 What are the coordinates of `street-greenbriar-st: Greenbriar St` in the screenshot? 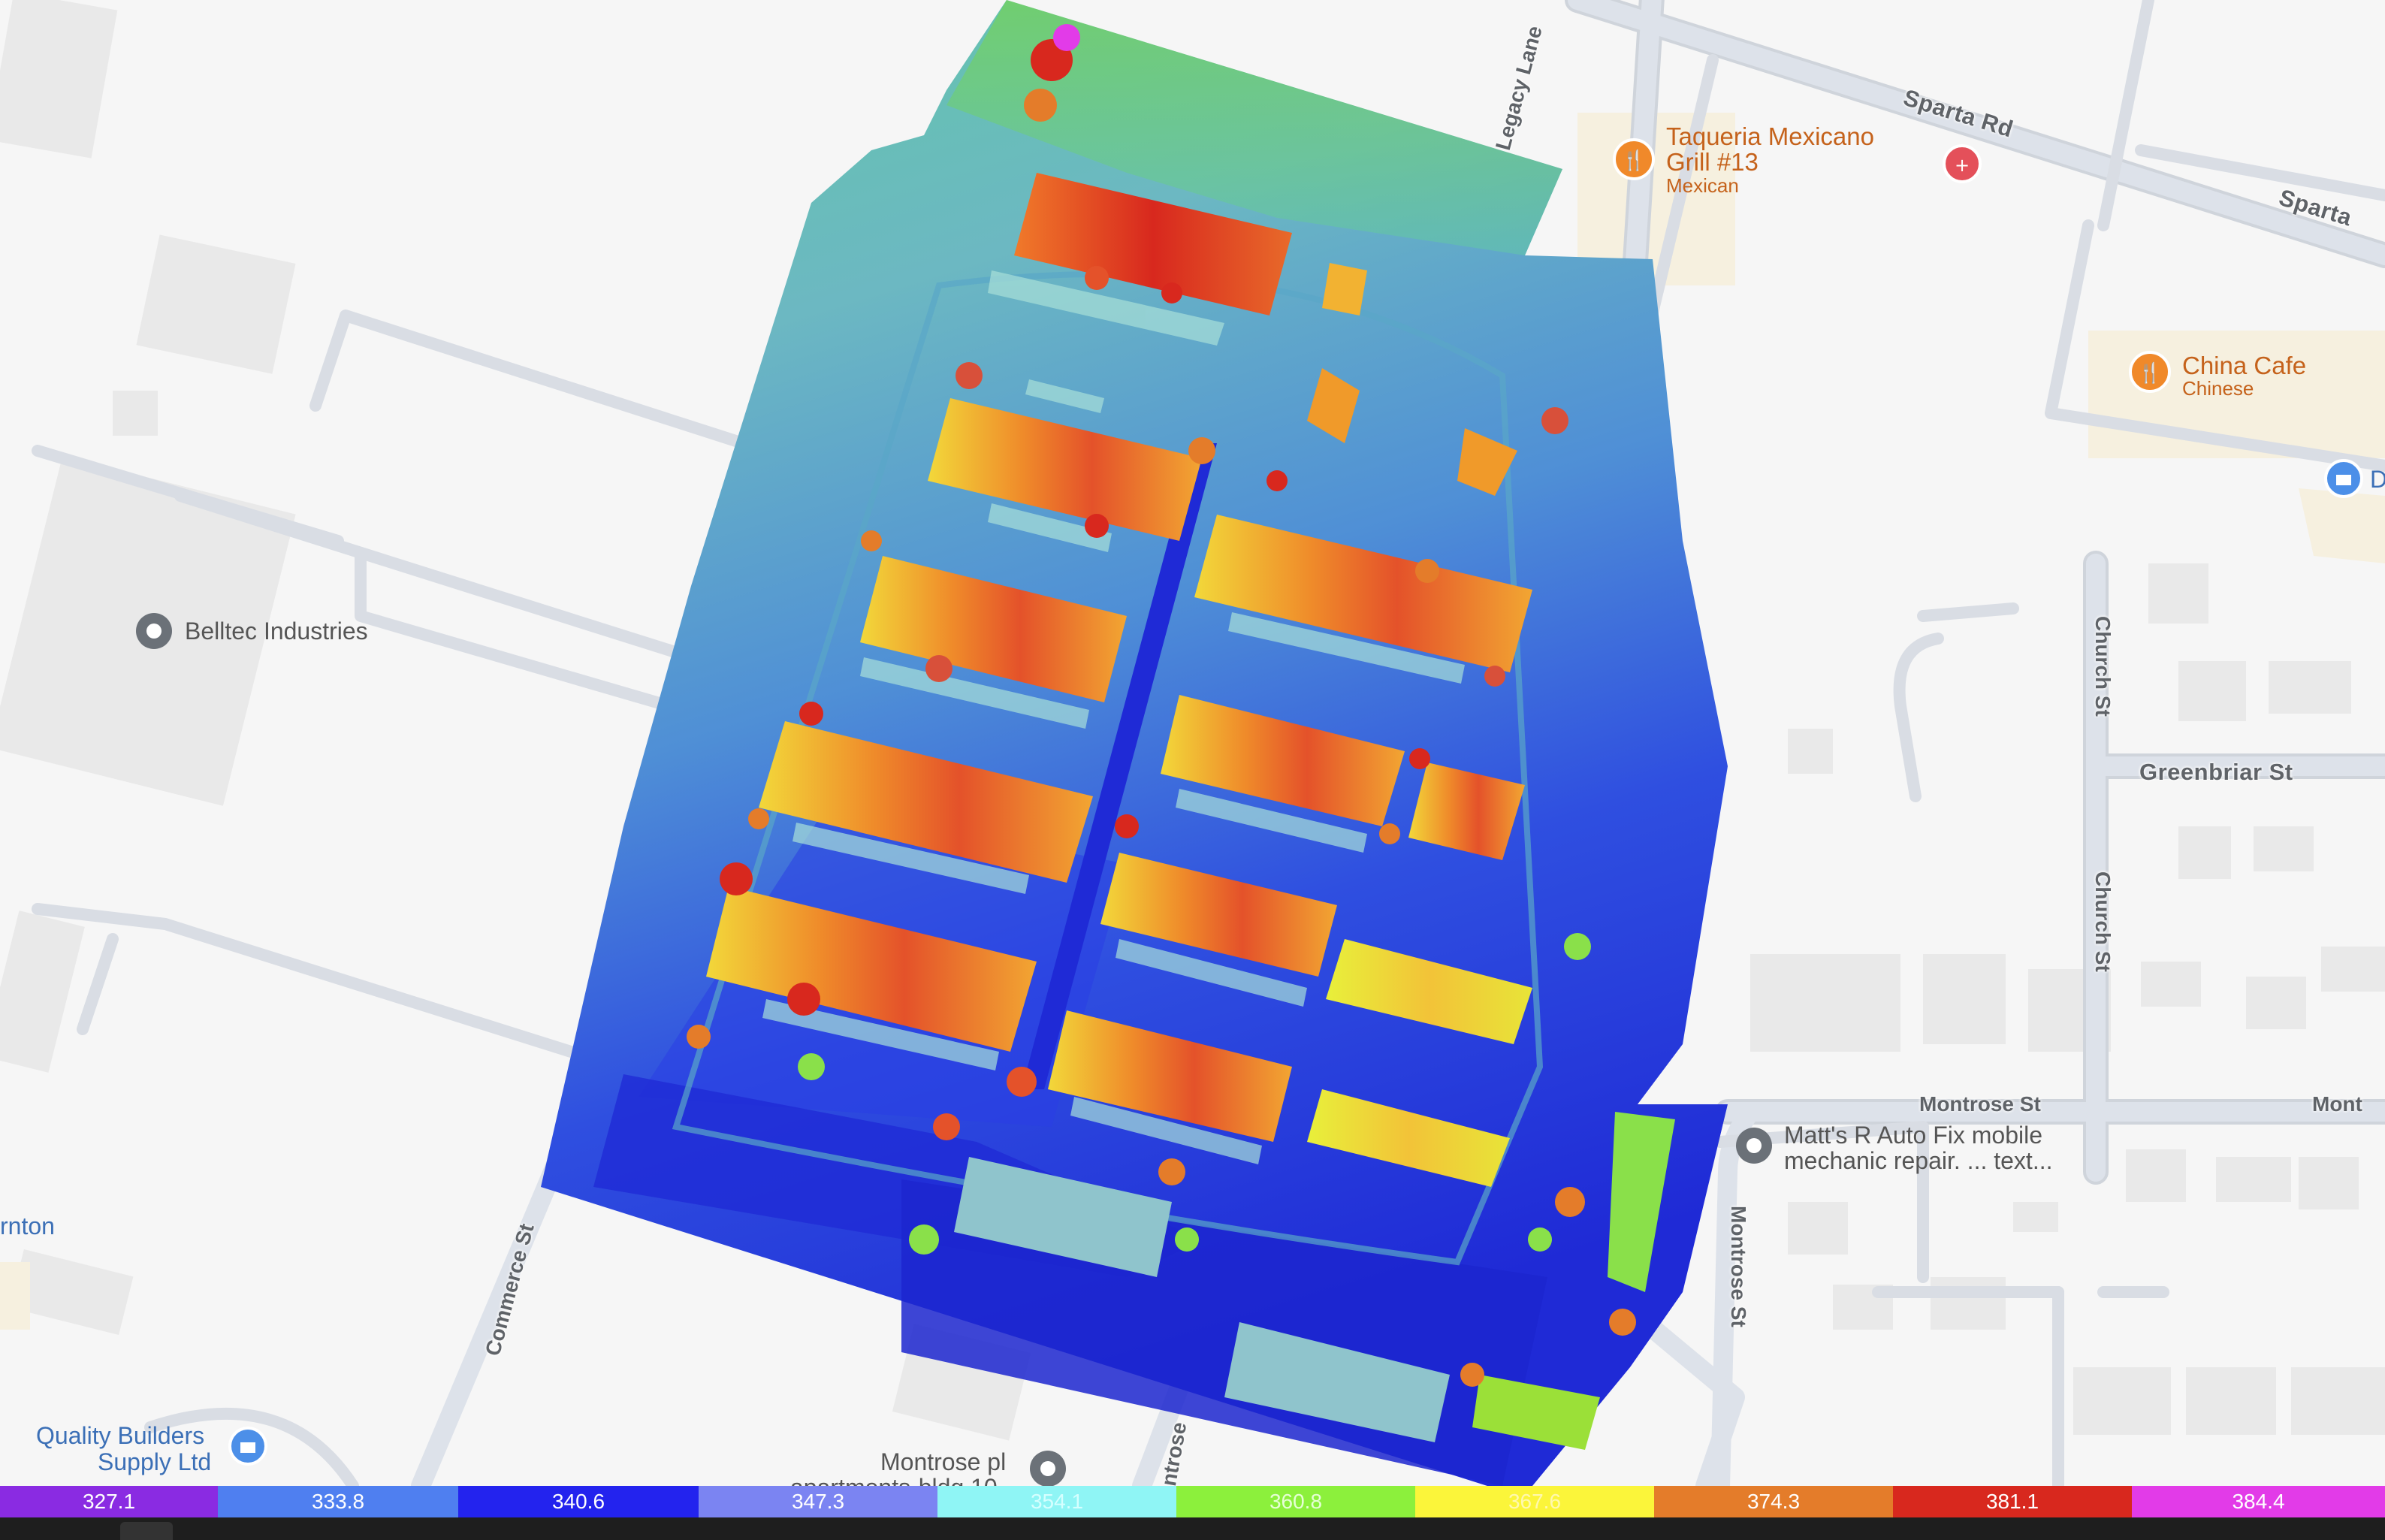 It's located at (2216, 772).